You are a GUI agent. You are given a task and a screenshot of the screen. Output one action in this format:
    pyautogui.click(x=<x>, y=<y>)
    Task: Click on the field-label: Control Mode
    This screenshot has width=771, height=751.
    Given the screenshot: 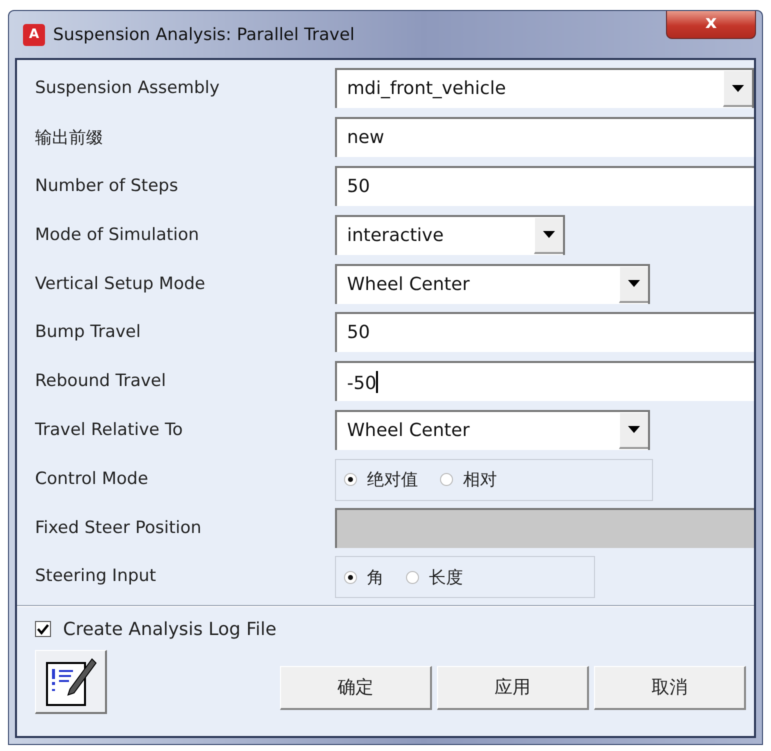 What is the action you would take?
    pyautogui.click(x=92, y=478)
    